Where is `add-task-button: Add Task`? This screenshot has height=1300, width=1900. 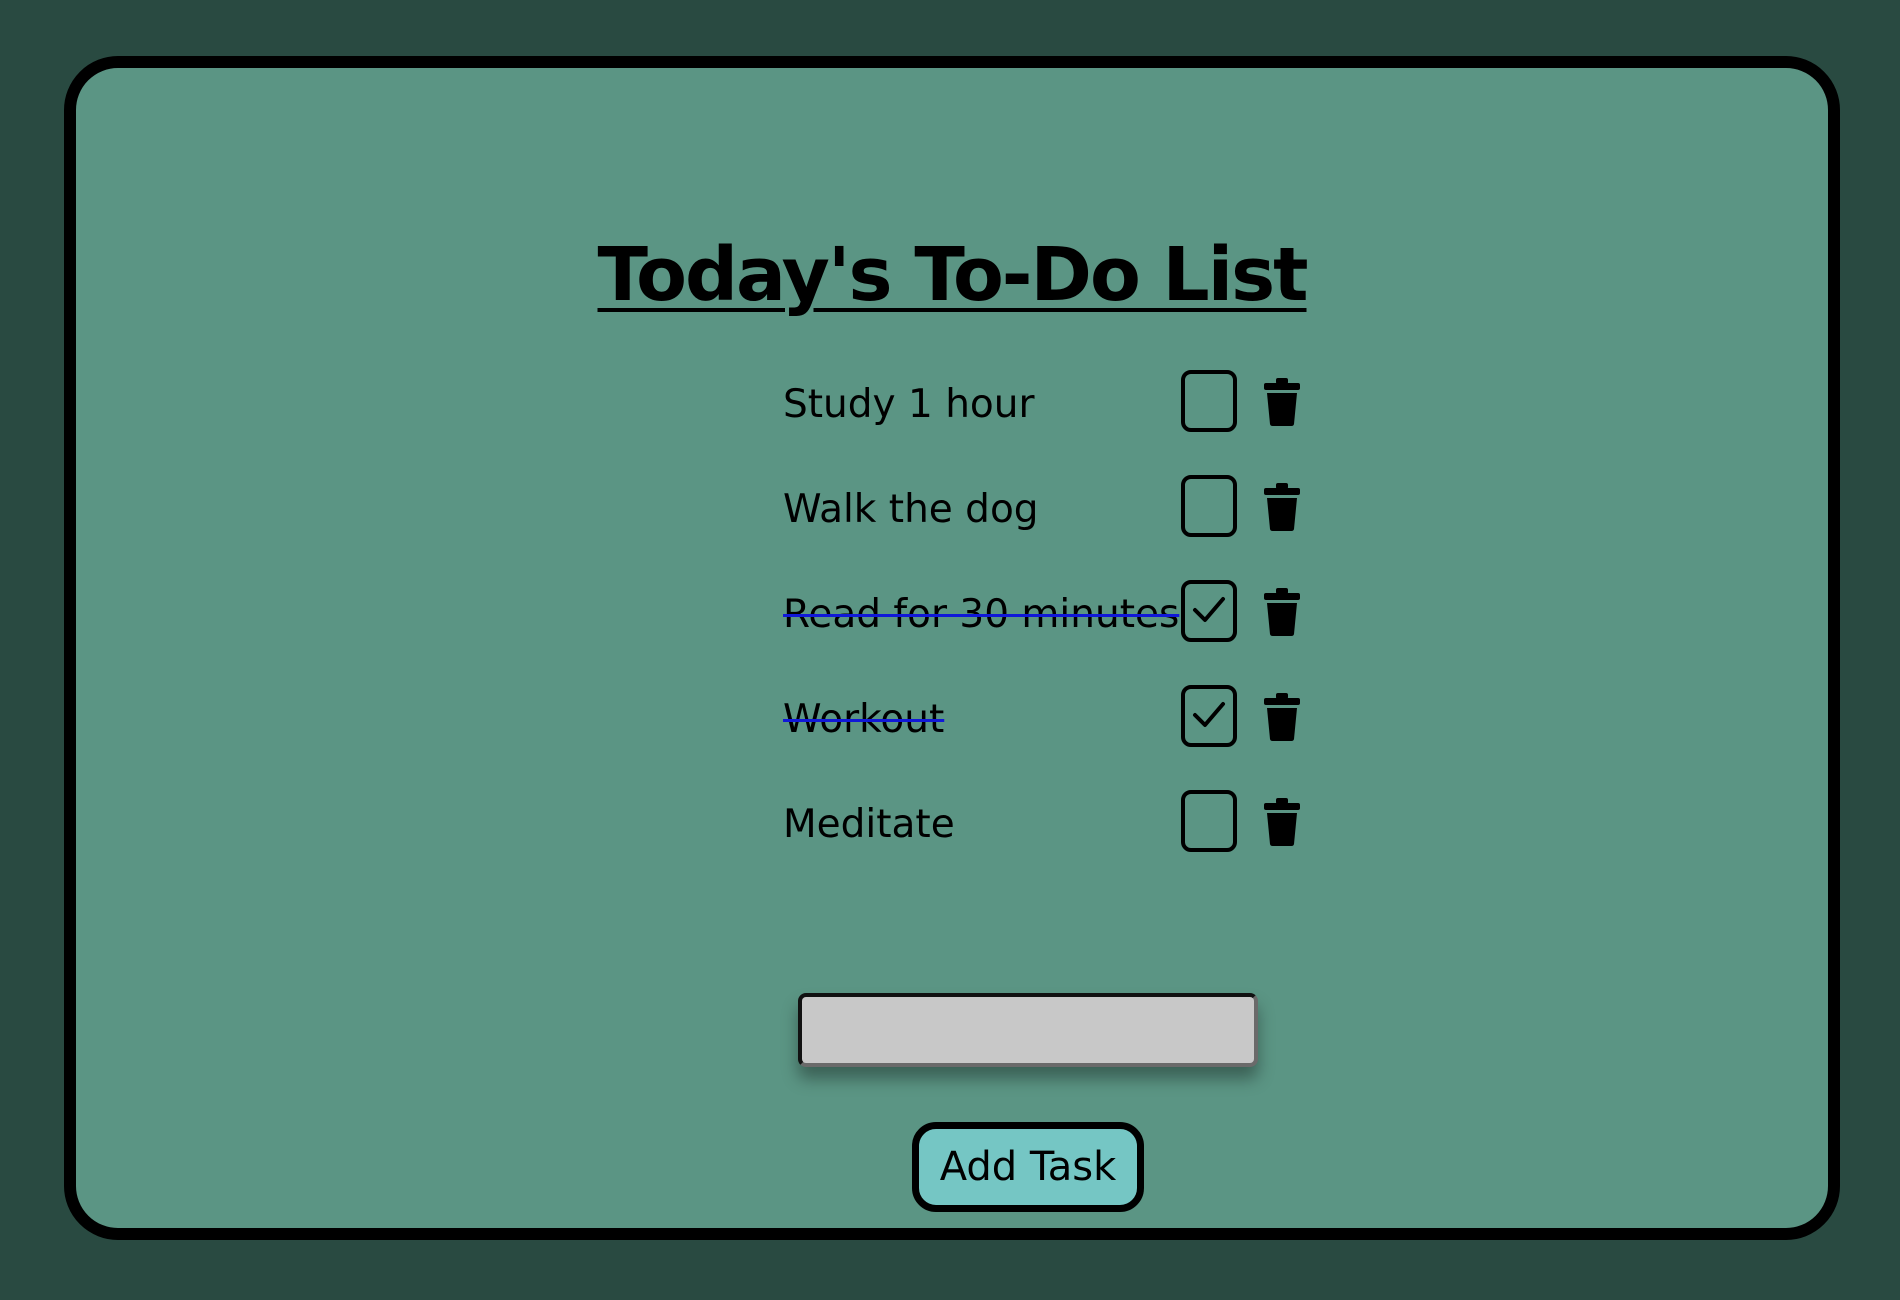 add-task-button: Add Task is located at coordinates (1028, 1167).